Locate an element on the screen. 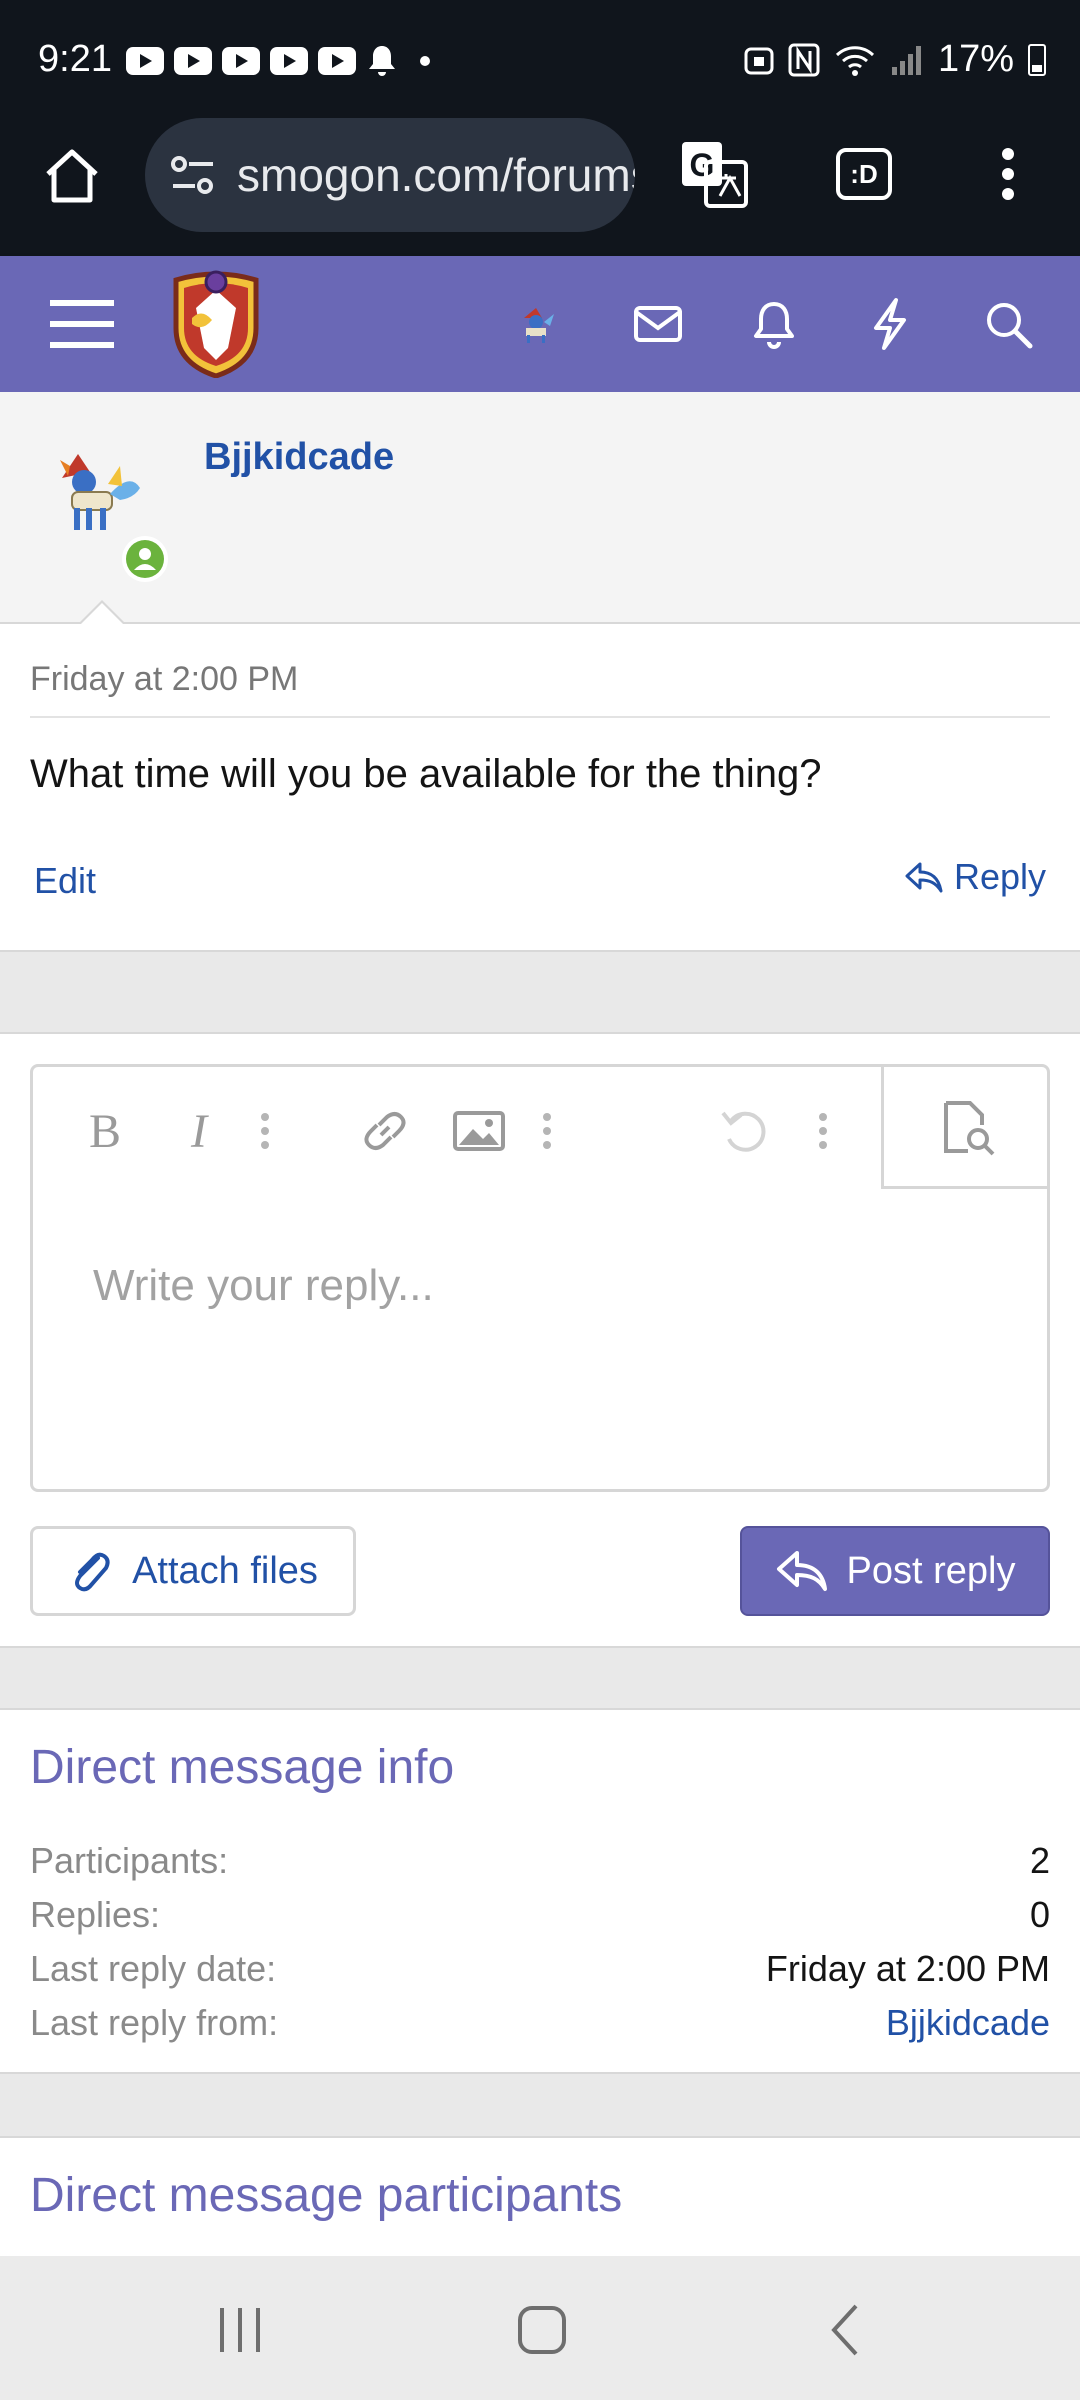 The image size is (1080, 2400). attach-files-label: Attach files is located at coordinates (225, 1570).